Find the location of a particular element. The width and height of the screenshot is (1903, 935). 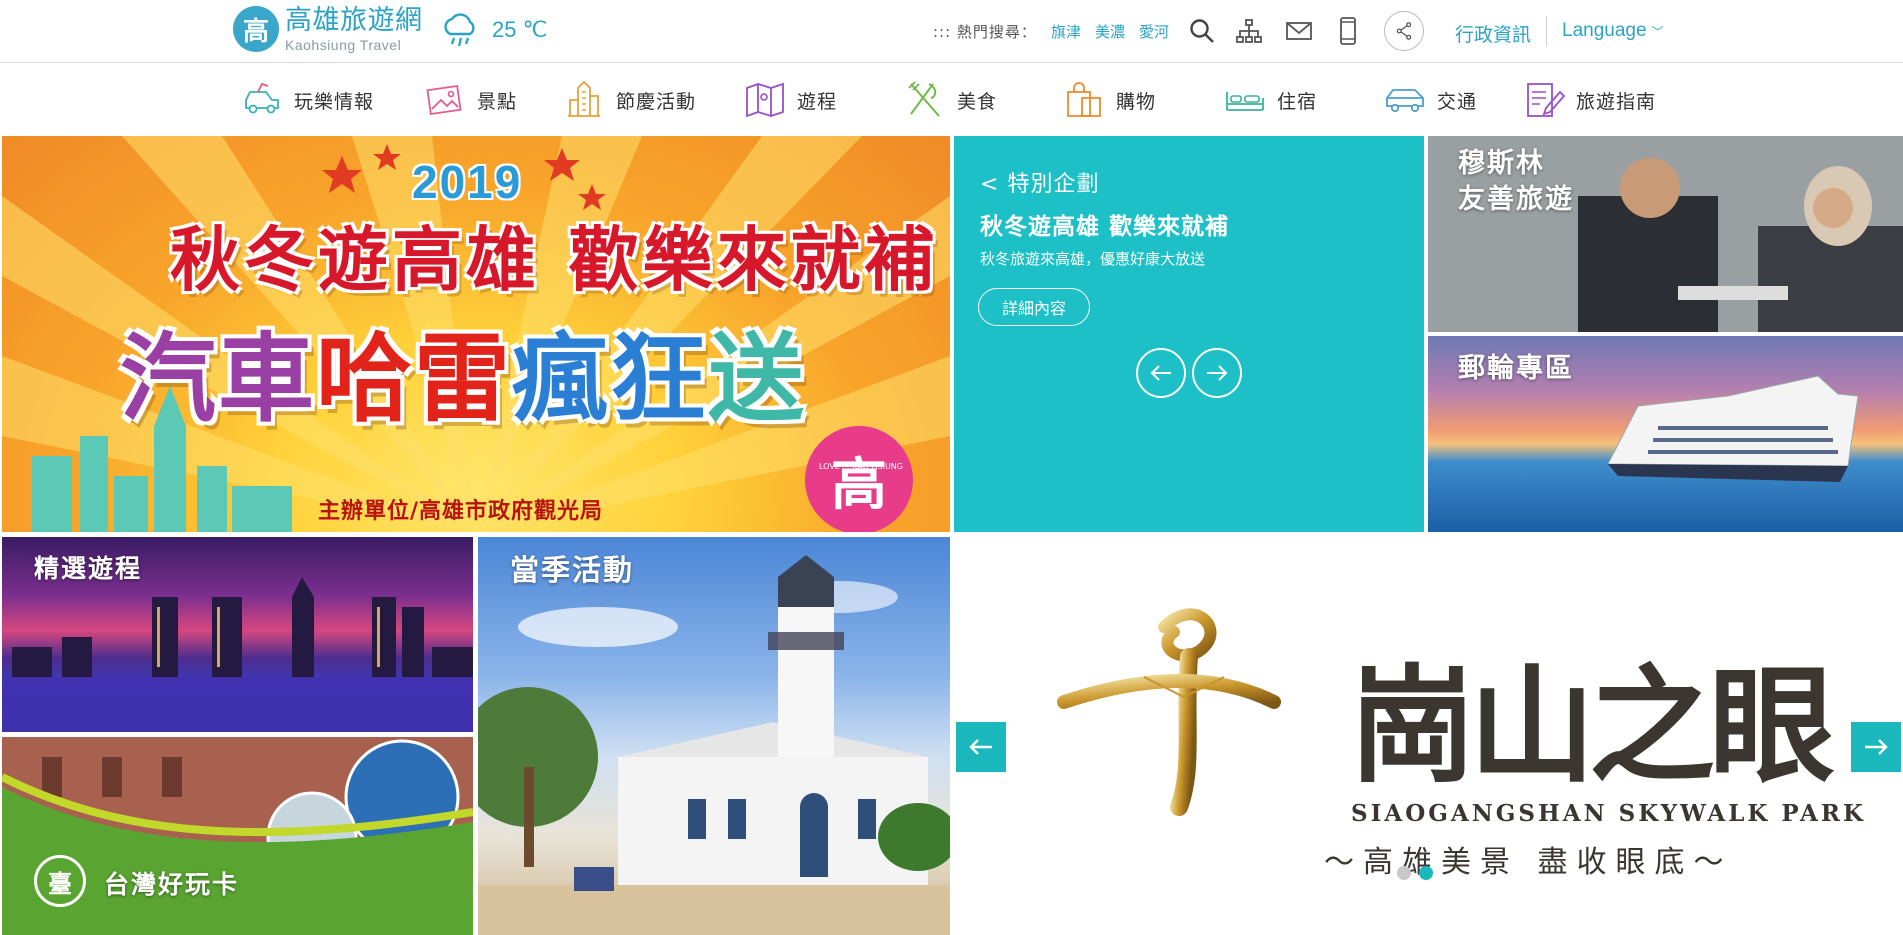

special-plan-panel: < 特別企劃 秋冬遊高雄 歡樂來就補 秋冬旅遊來高雄，優惠好康大放送 詳細內容 is located at coordinates (1189, 334).